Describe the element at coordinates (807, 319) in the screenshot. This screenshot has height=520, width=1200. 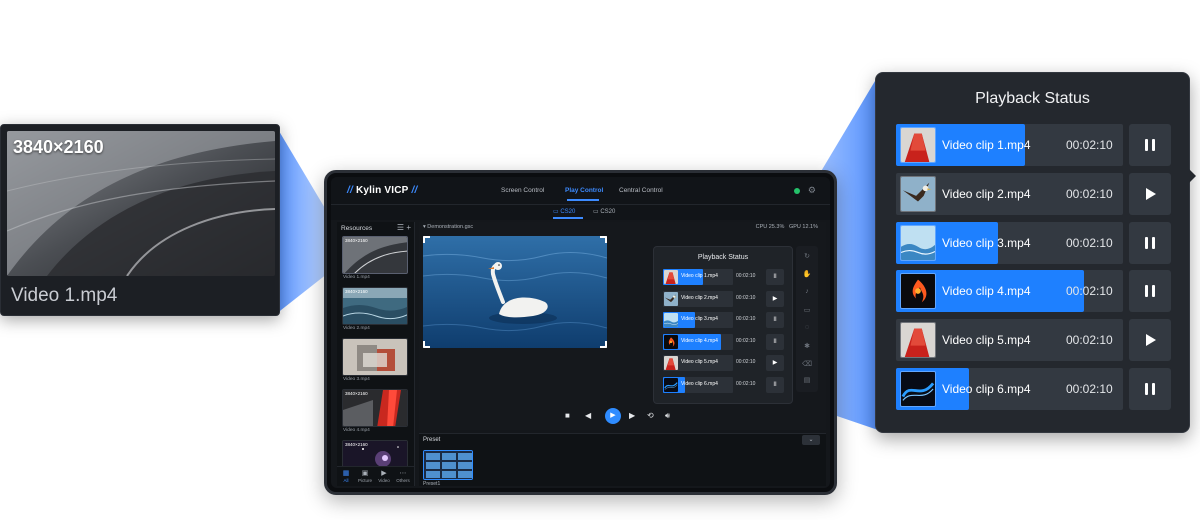
I see `tool-strip: ↻ ✋ ♪ ▭ ◌ ✱ ⌫ ▤` at that location.